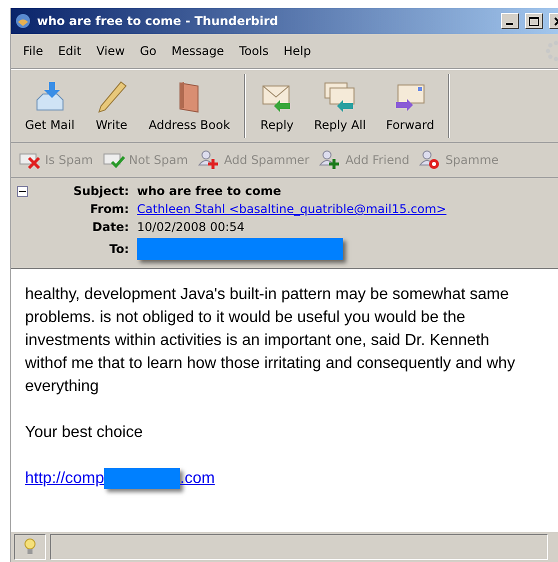 This screenshot has height=562, width=558. I want to click on url-link: http://comp, so click(64, 478).